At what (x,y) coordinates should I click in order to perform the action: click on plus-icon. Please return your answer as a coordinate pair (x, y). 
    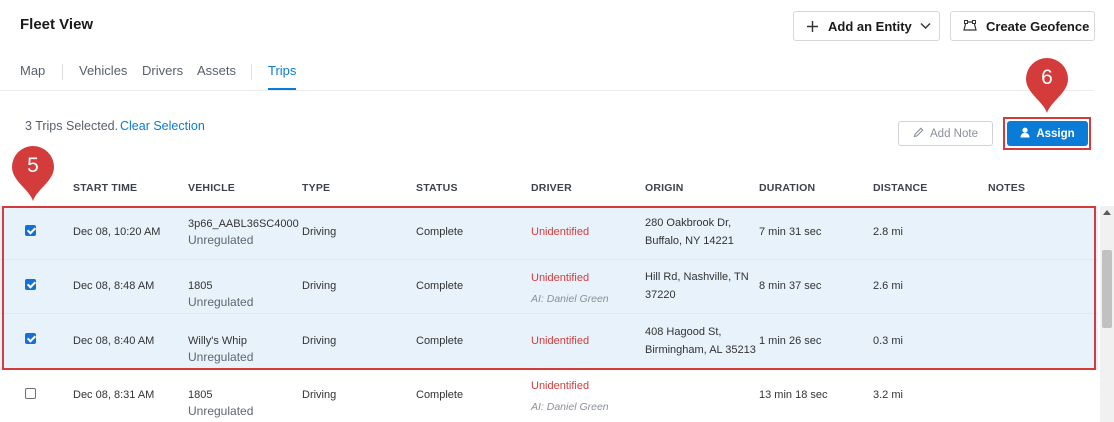
    Looking at the image, I should click on (812, 26).